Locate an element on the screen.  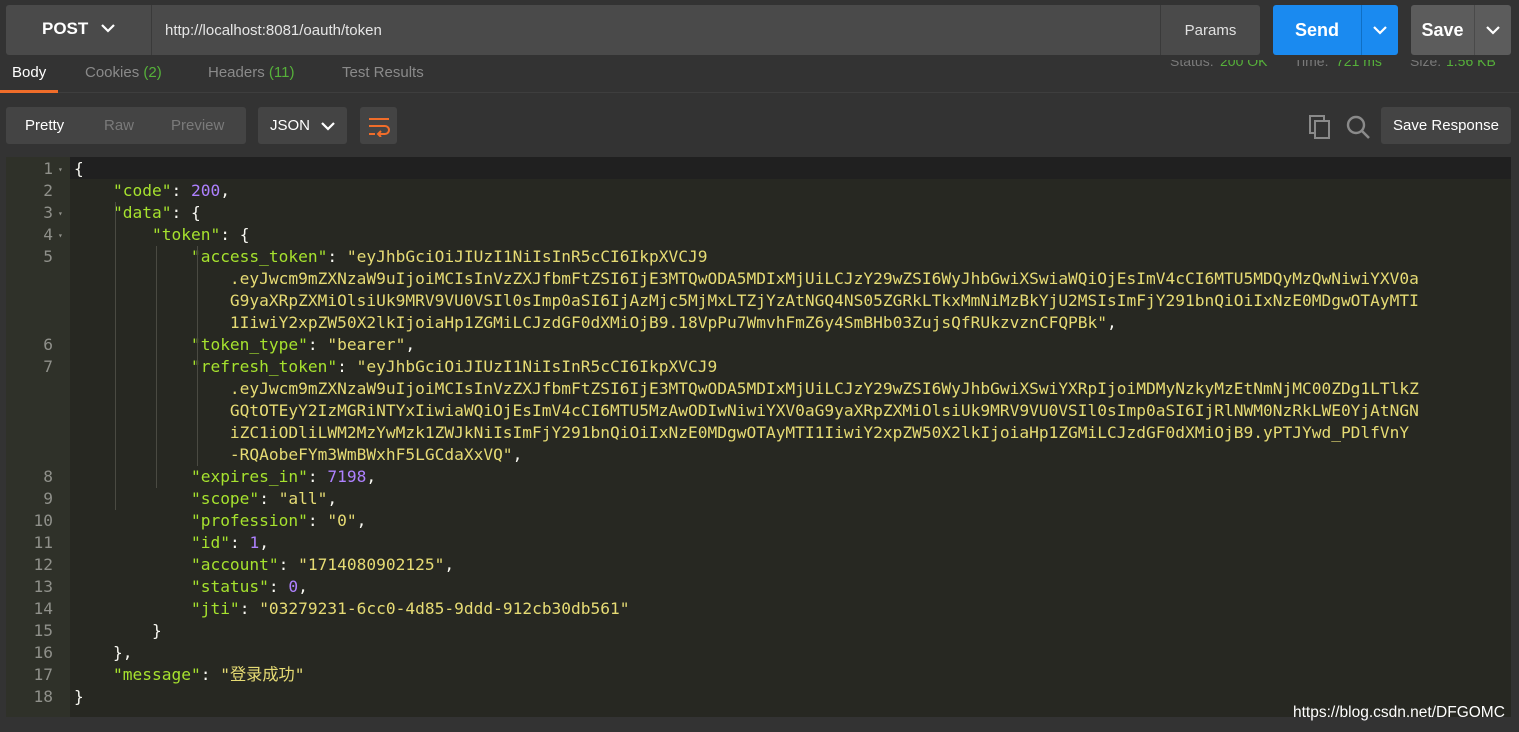
code-token: 200 is located at coordinates (205, 190).